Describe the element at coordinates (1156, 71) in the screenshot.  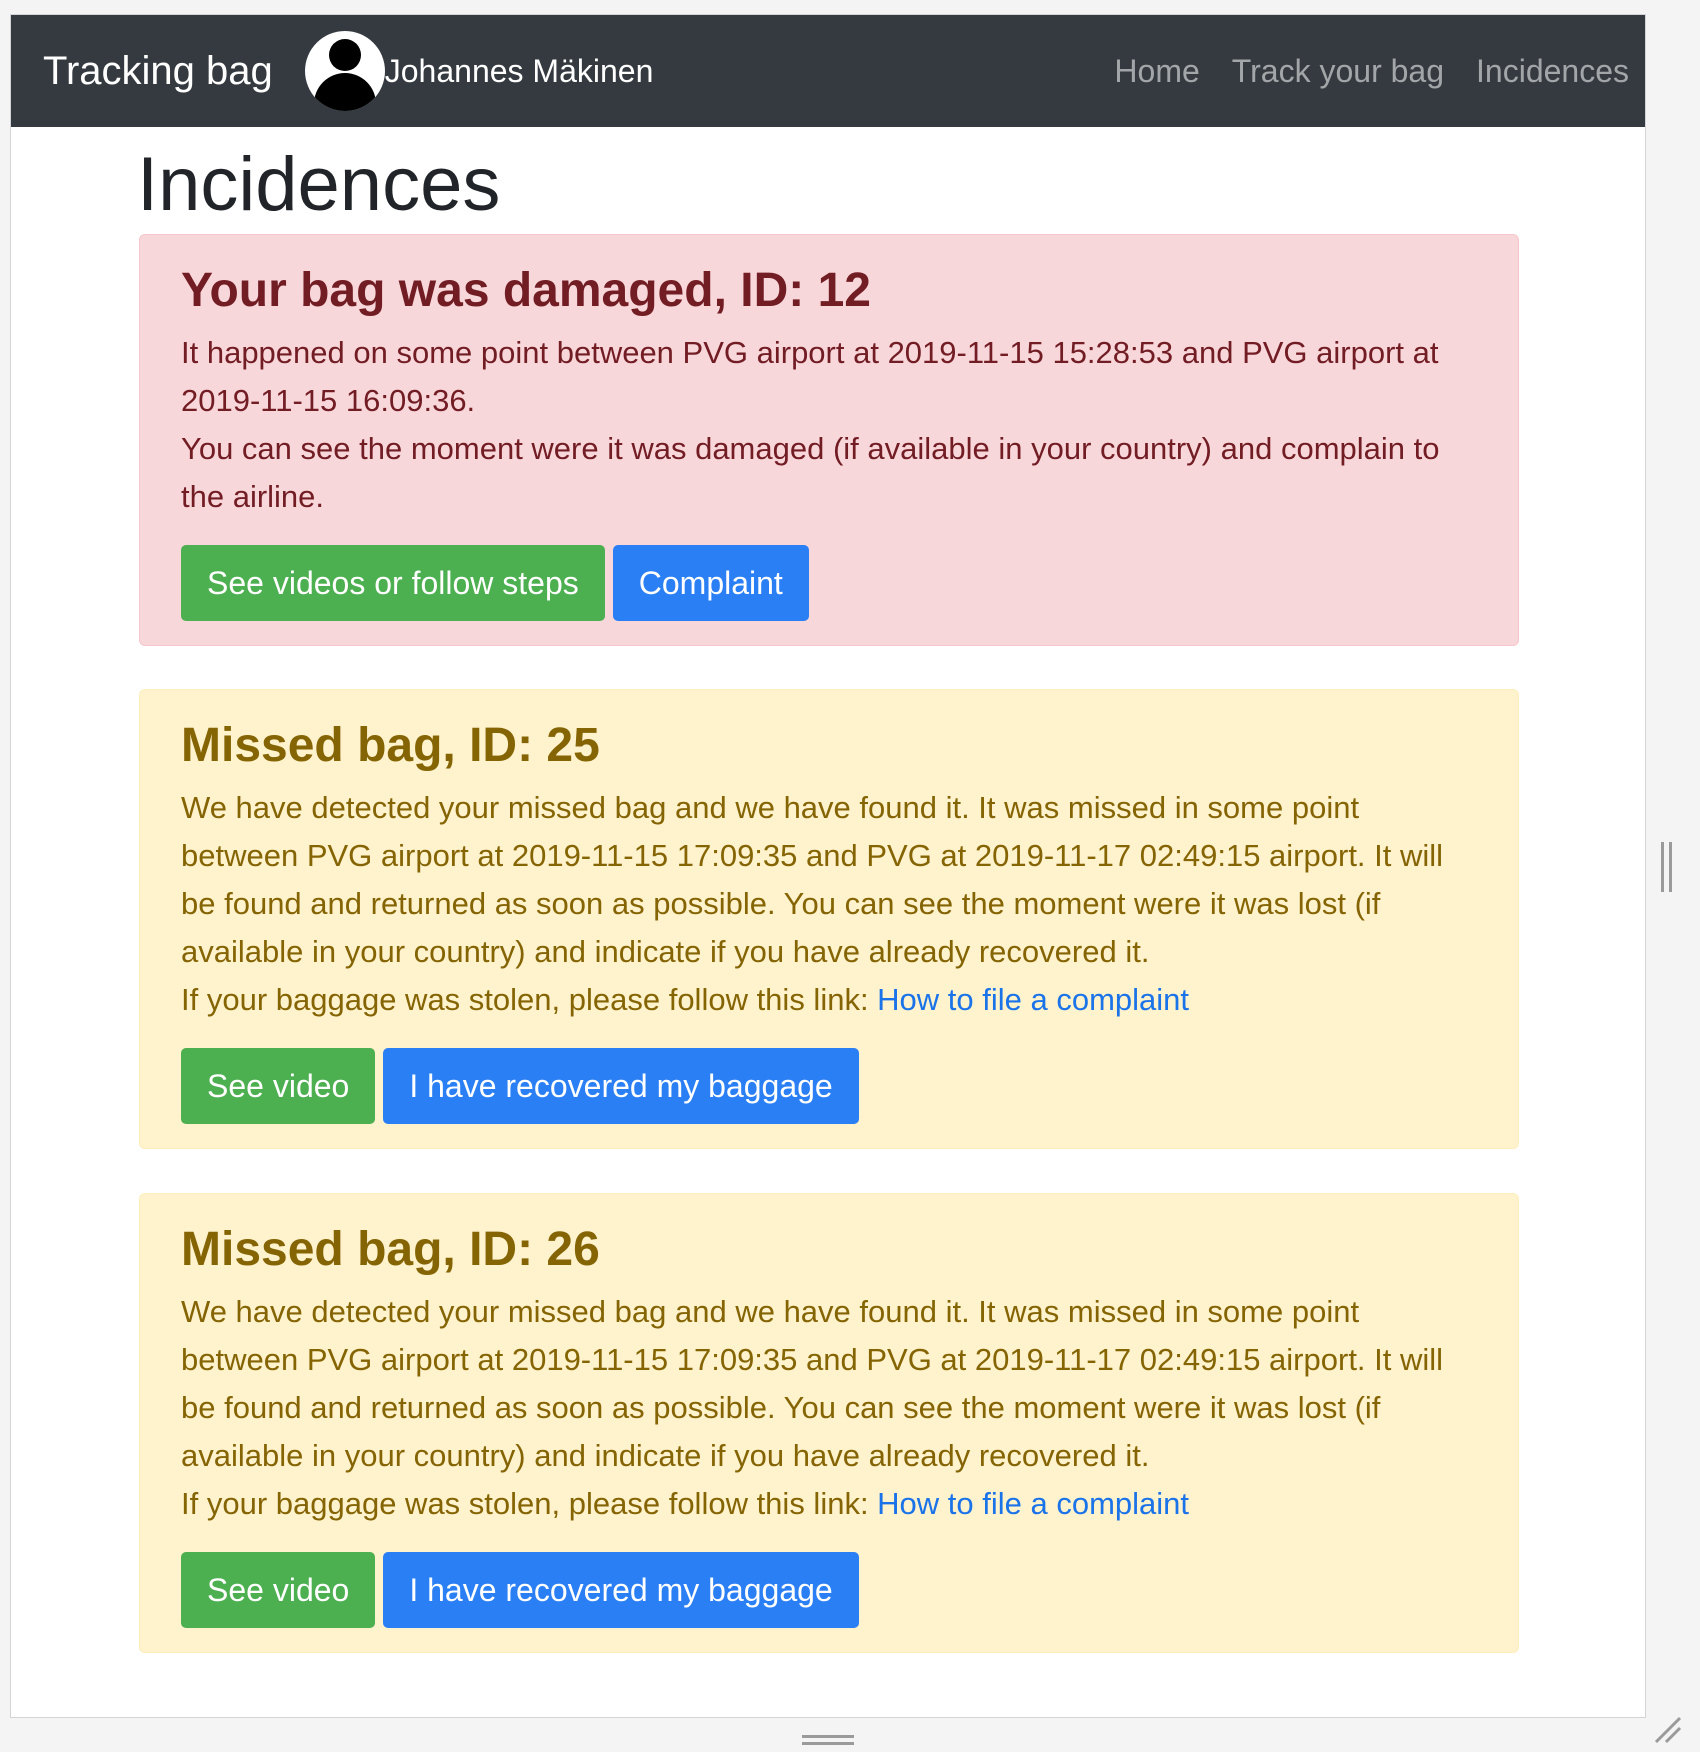
I see `nav-home: Home` at that location.